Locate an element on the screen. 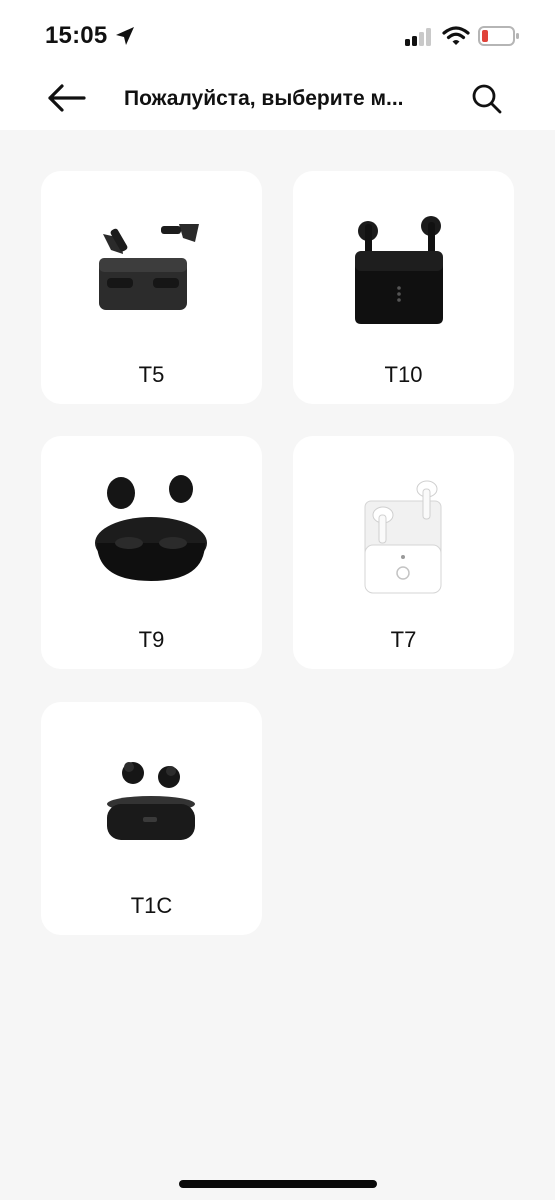  search-icon is located at coordinates (487, 99).